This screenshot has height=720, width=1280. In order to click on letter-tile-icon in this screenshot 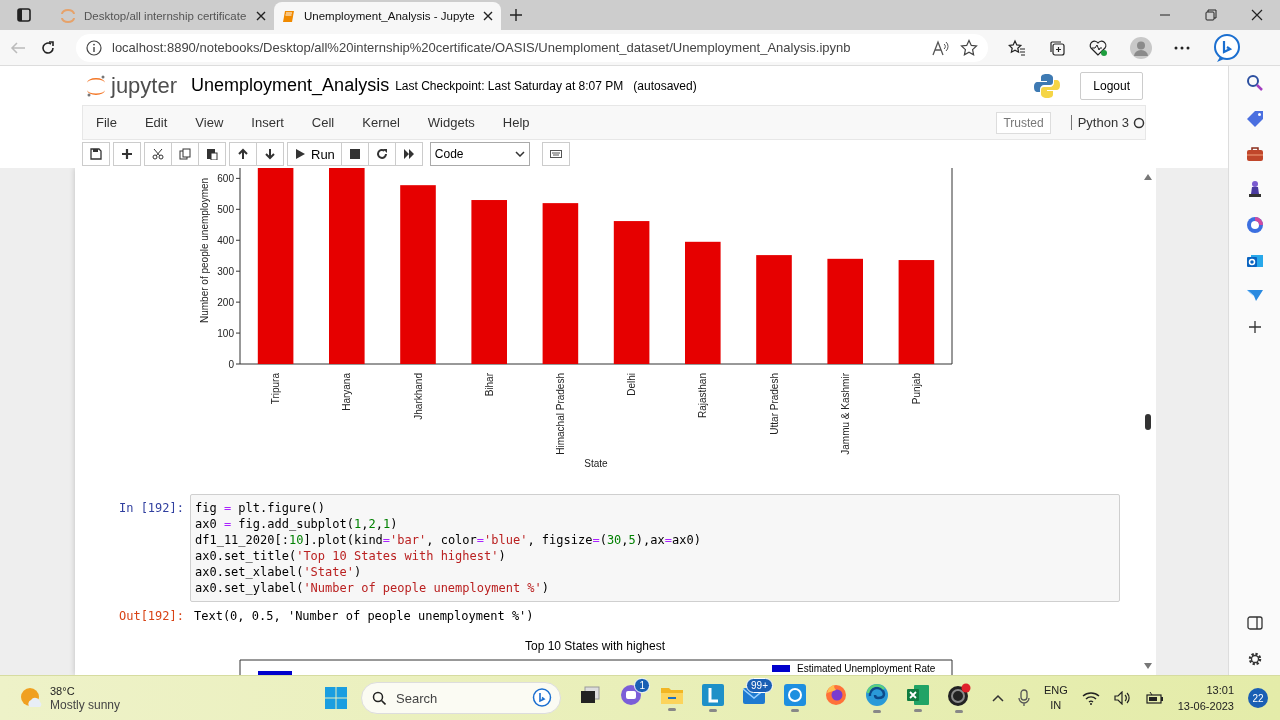, I will do `click(713, 695)`.